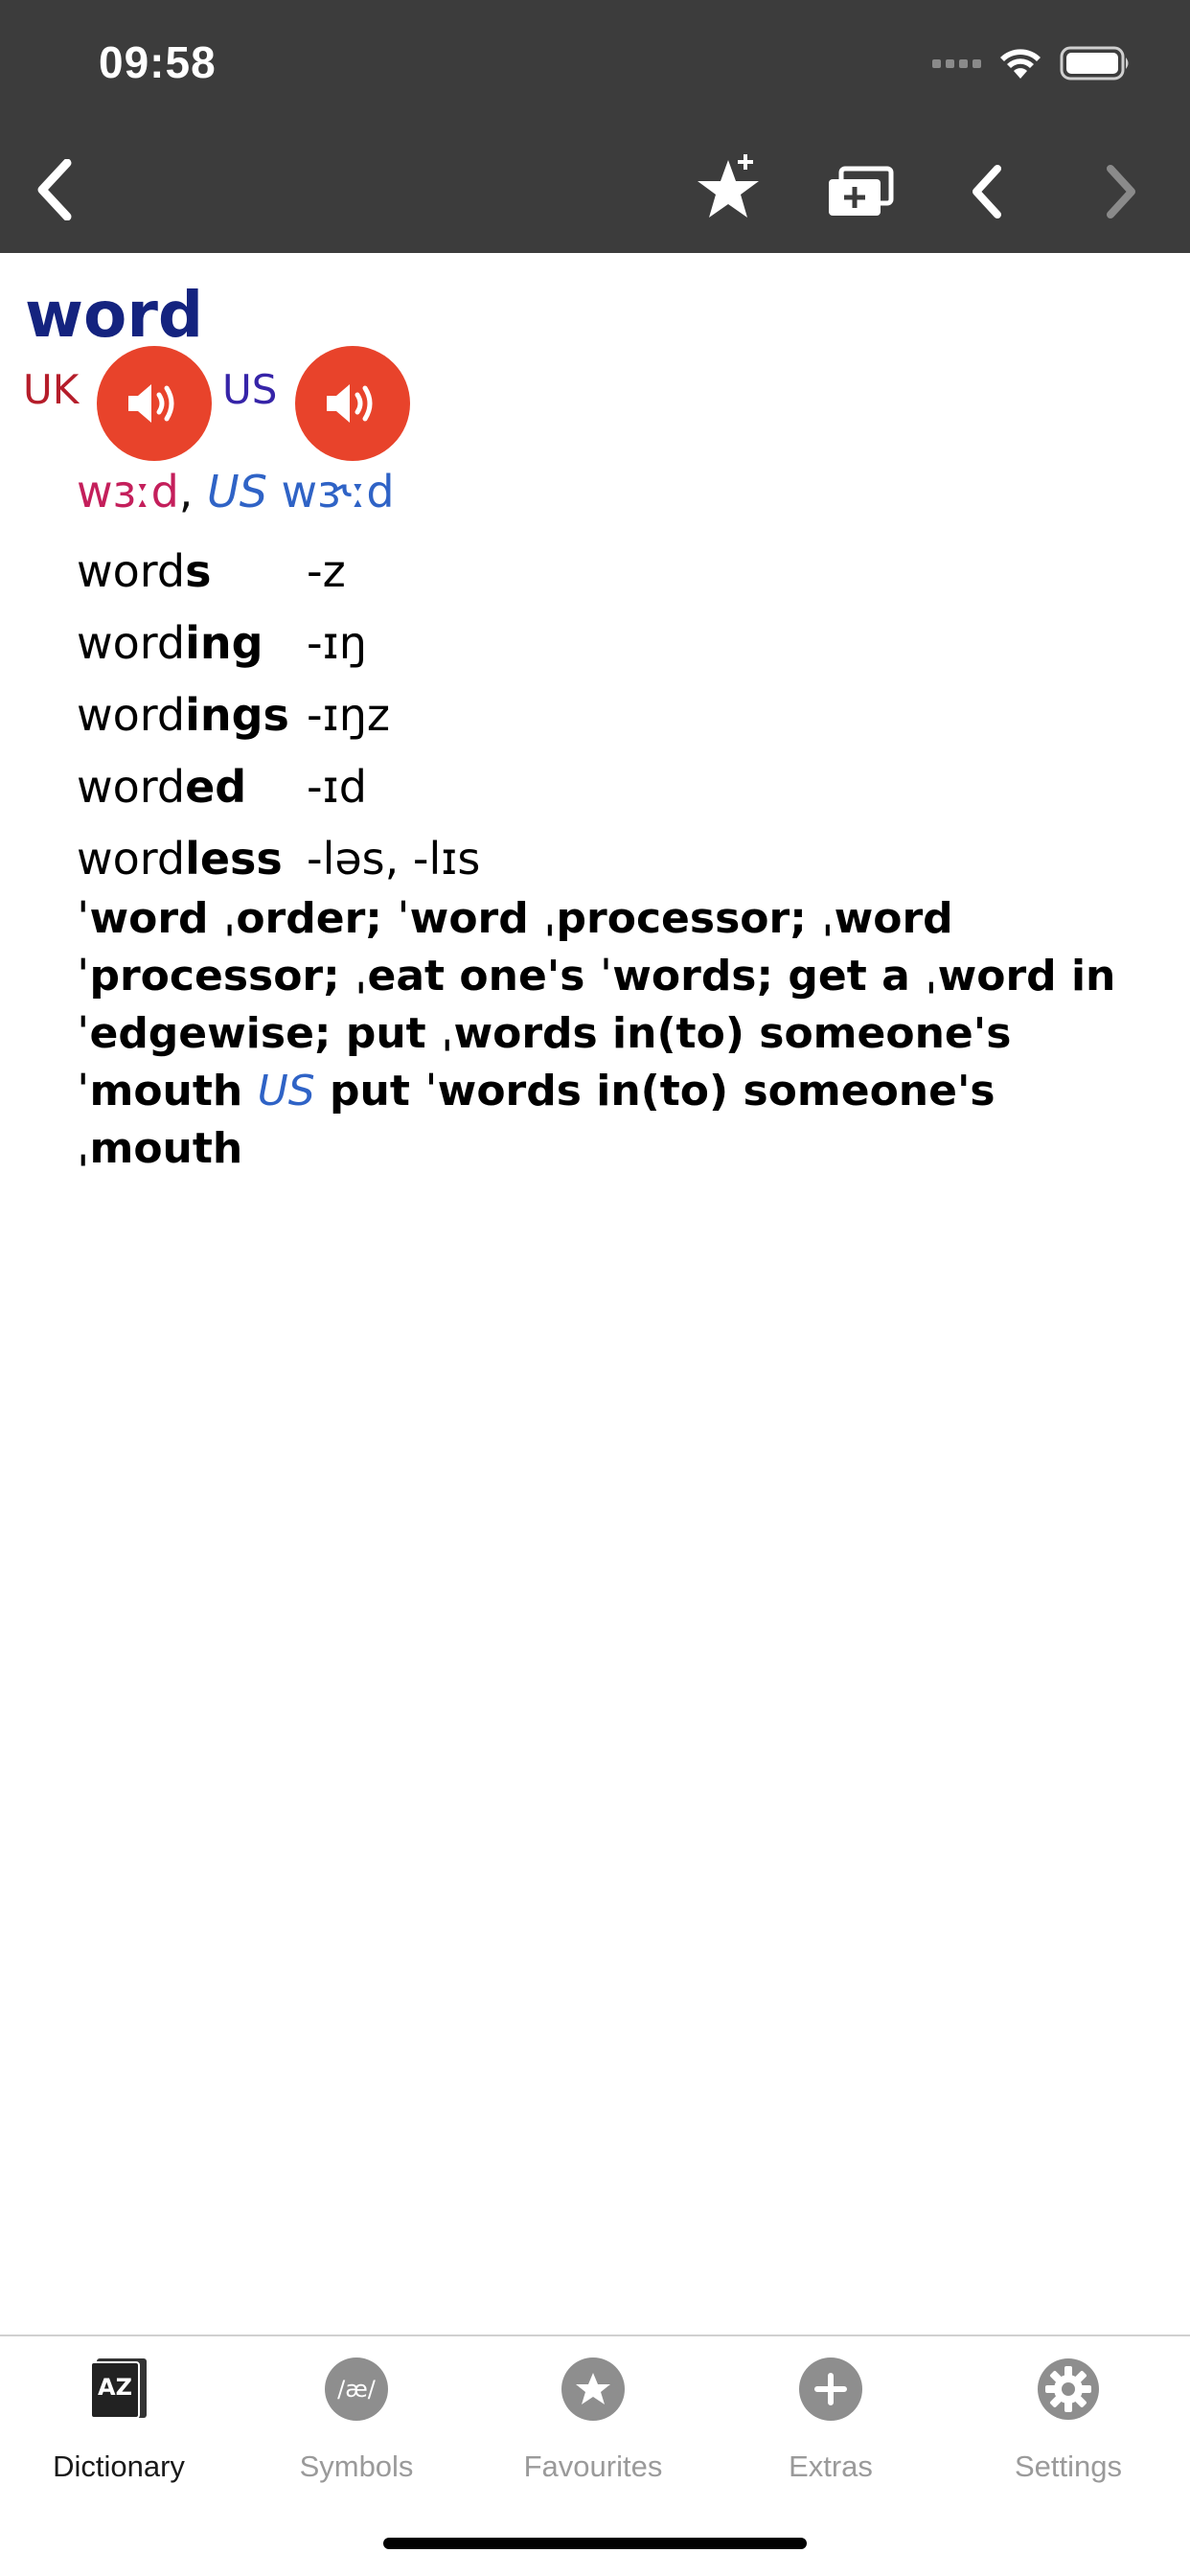  Describe the element at coordinates (250, 389) in the screenshot. I see `us-label: US` at that location.